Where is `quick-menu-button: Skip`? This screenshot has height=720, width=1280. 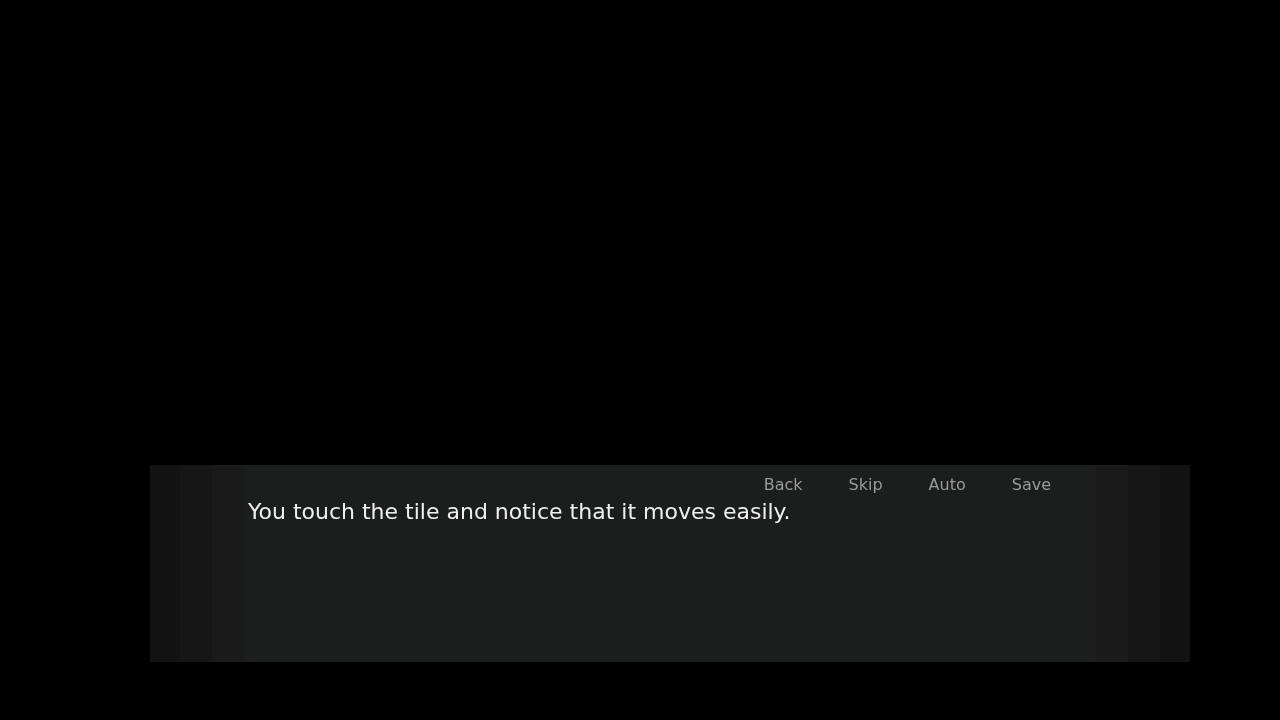 quick-menu-button: Skip is located at coordinates (865, 485).